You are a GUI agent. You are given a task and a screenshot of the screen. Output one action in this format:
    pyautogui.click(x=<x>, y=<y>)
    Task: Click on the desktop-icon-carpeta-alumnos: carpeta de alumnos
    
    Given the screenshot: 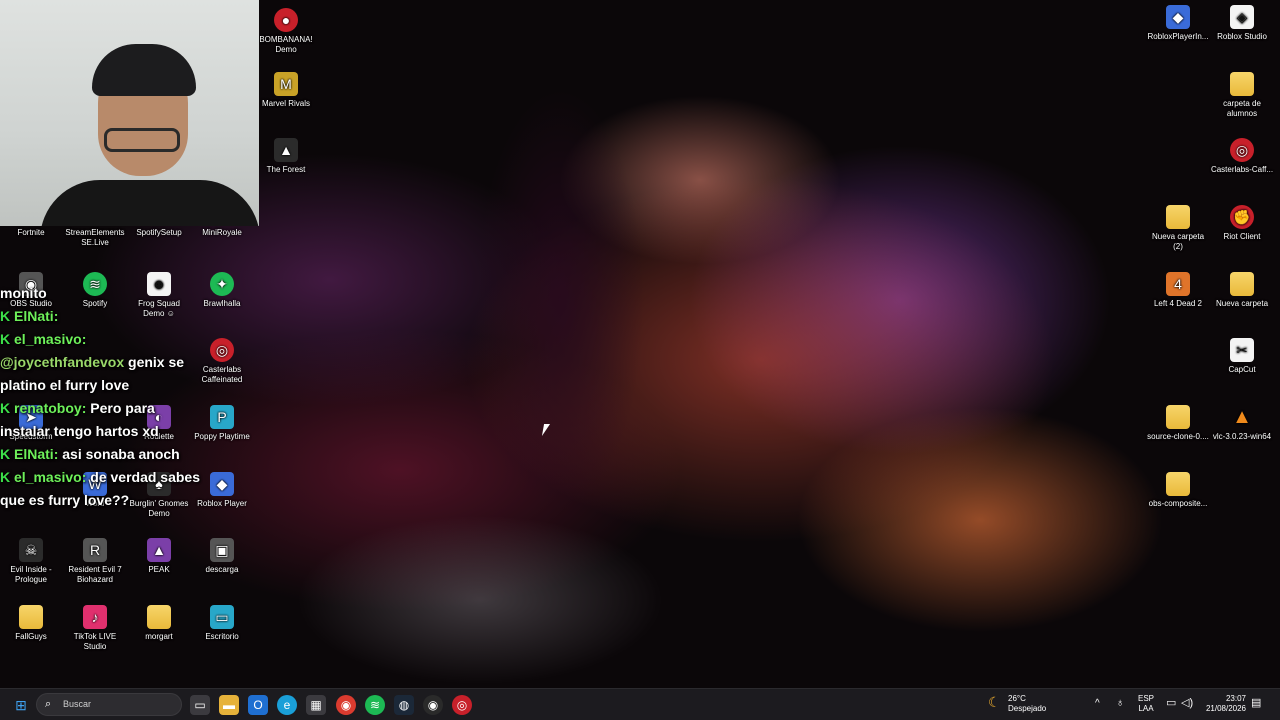 What is the action you would take?
    pyautogui.click(x=1242, y=95)
    